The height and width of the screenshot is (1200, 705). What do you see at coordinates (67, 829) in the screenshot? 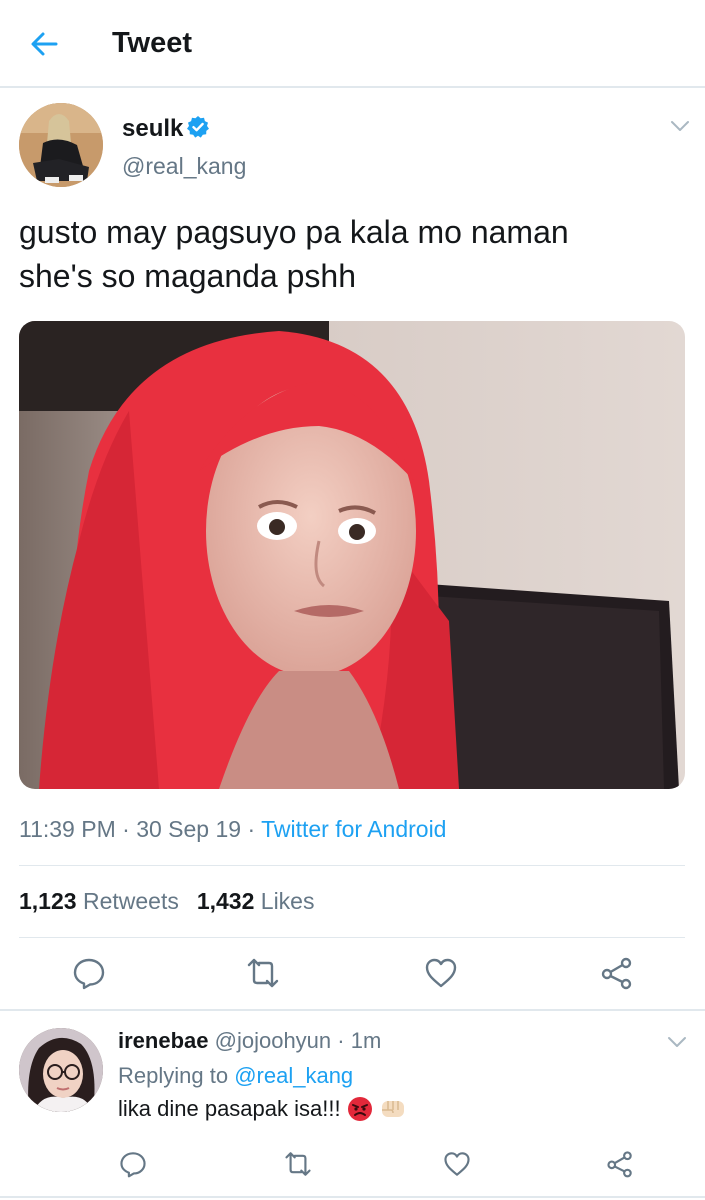
I see `tweet-time: 11:39 PM` at bounding box center [67, 829].